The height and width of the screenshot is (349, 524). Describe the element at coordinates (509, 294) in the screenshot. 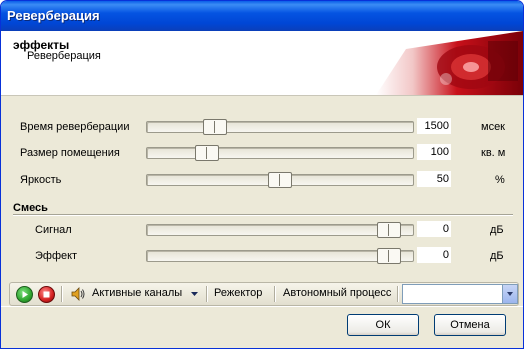

I see `select-dropdown-icon` at that location.